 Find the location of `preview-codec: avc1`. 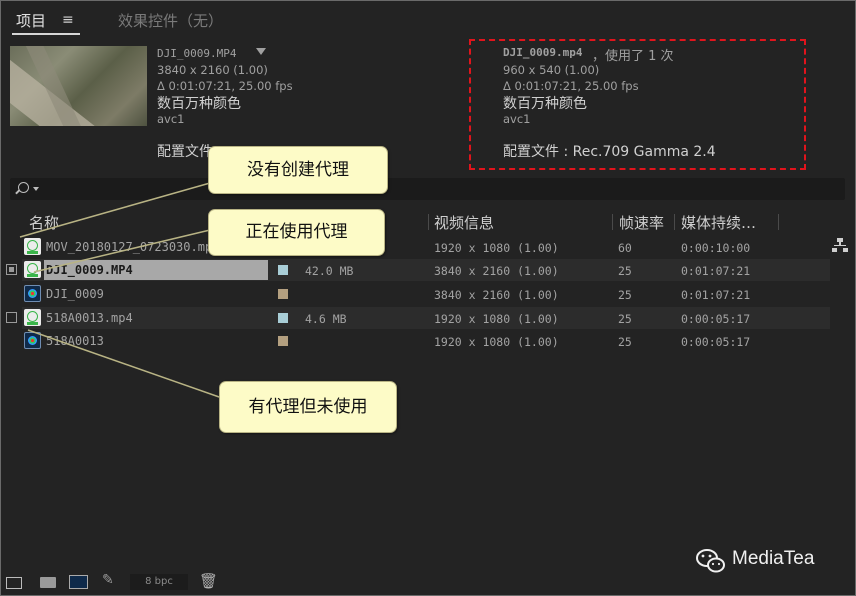

preview-codec: avc1 is located at coordinates (171, 119).